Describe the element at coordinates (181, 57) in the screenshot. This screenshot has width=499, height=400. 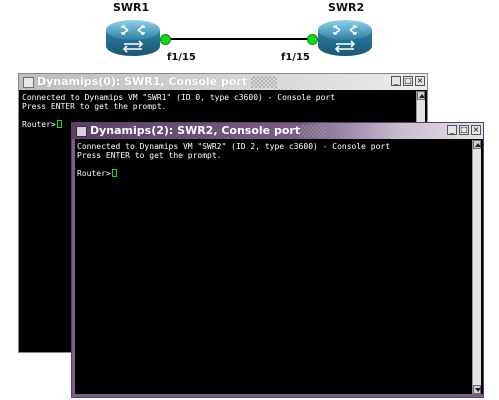
I see `port-label-swr1: f1/15` at that location.